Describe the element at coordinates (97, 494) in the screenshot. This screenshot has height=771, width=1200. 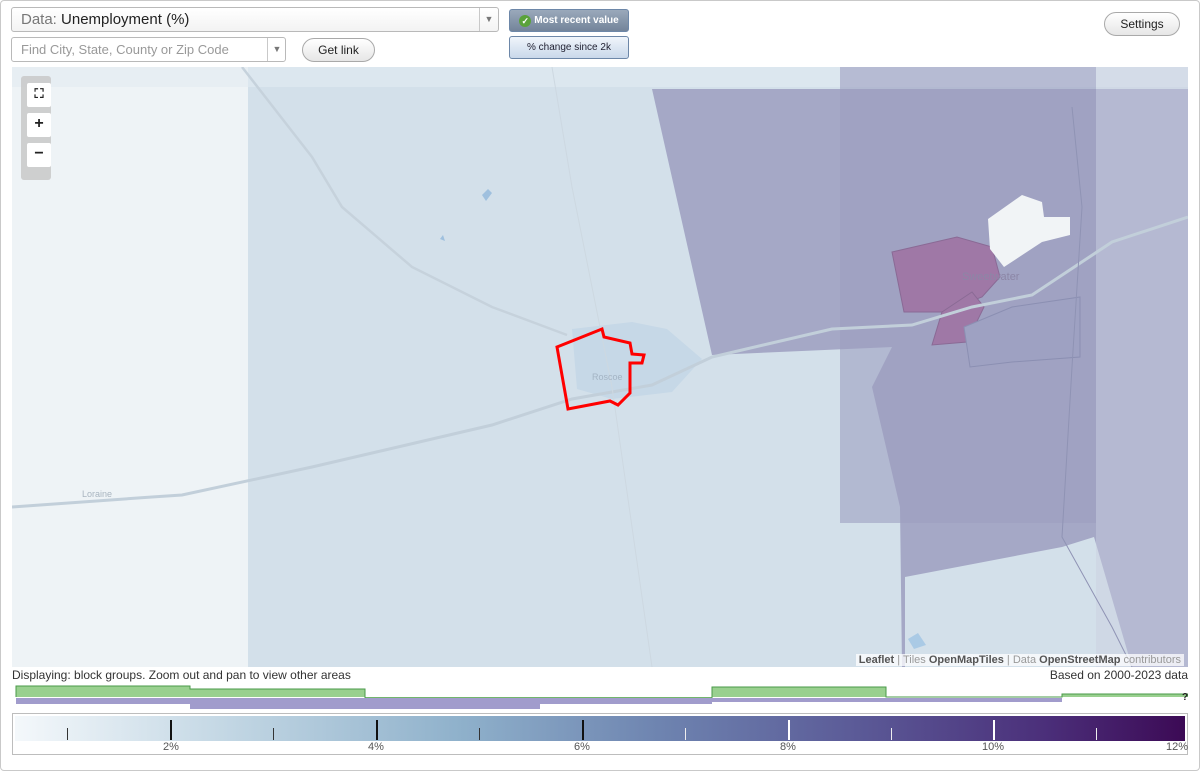
I see `place-label-loraine: Loraine` at that location.